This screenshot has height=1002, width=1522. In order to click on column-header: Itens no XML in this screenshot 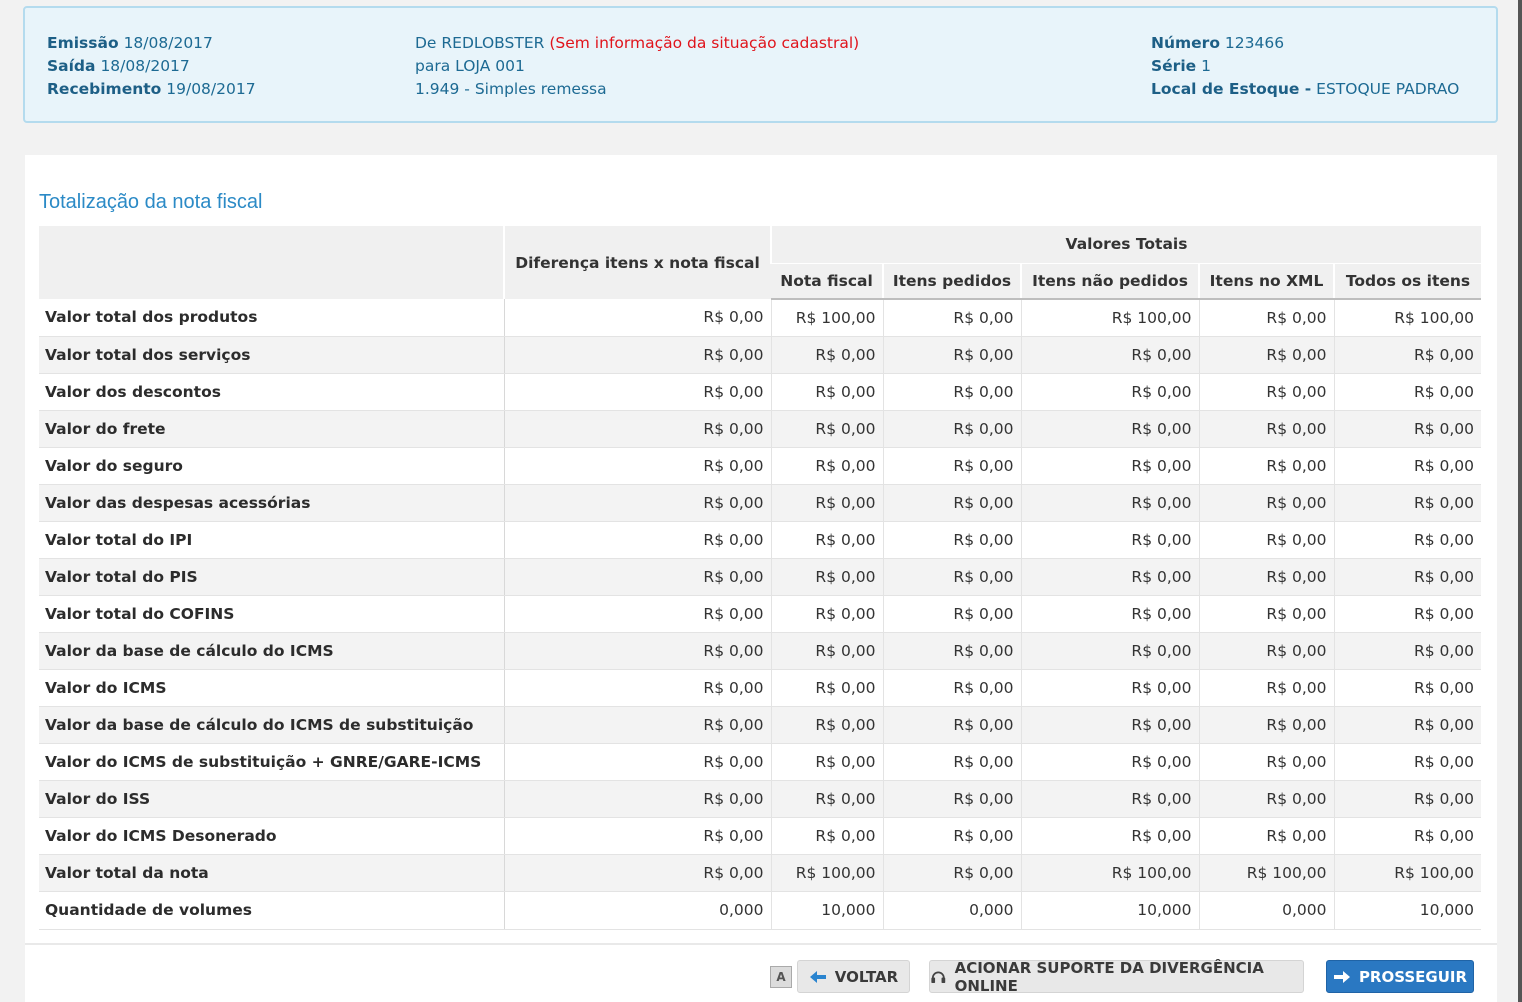, I will do `click(1266, 281)`.